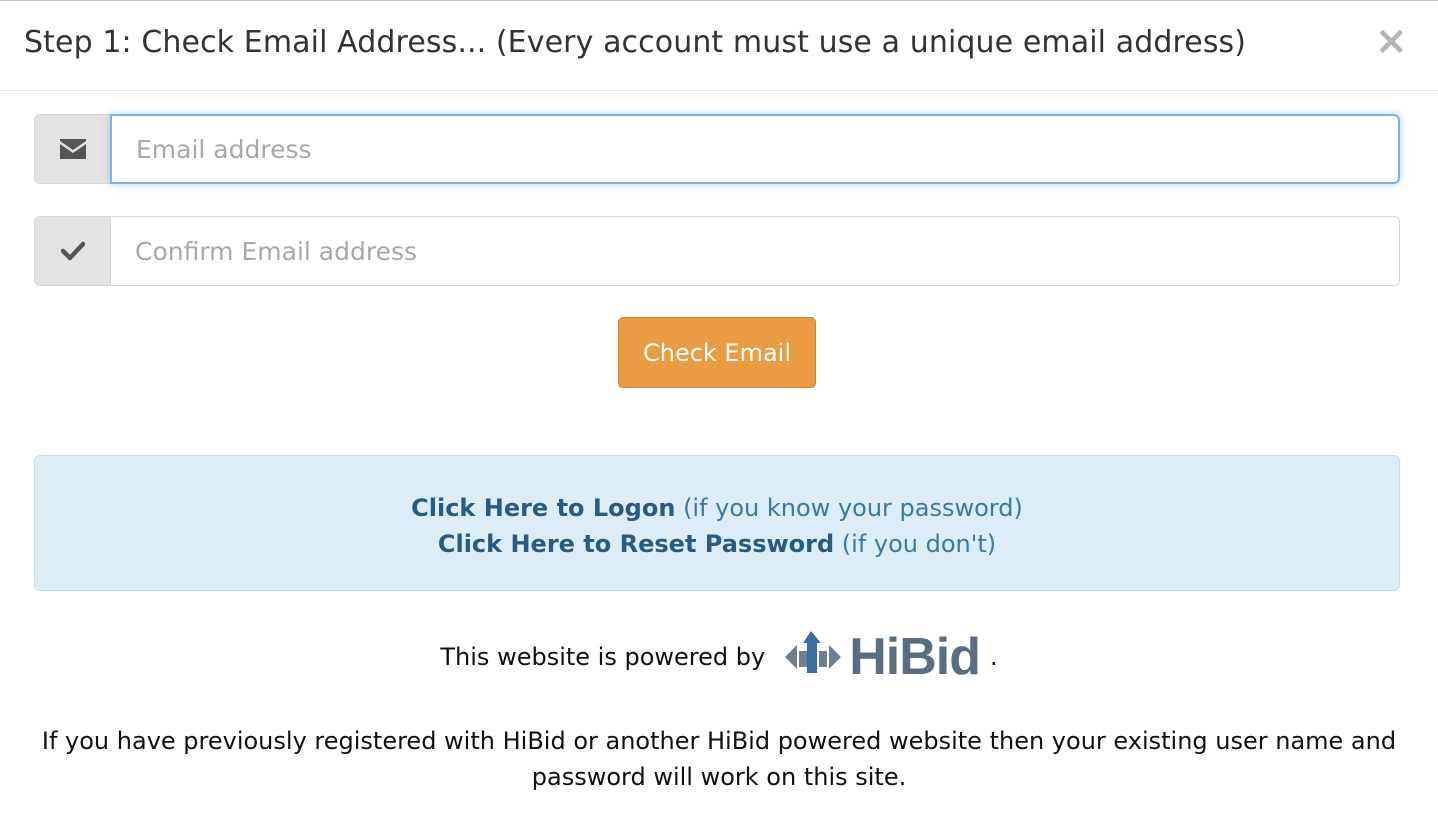 The width and height of the screenshot is (1438, 840). I want to click on email-input-group, so click(717, 150).